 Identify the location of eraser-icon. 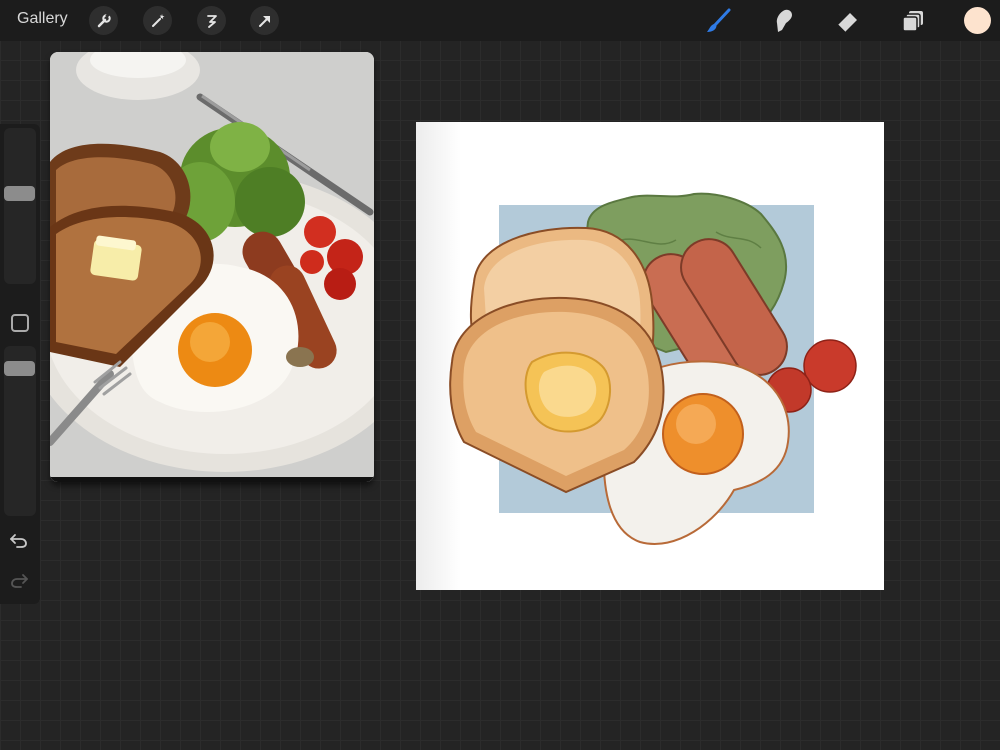
(847, 21).